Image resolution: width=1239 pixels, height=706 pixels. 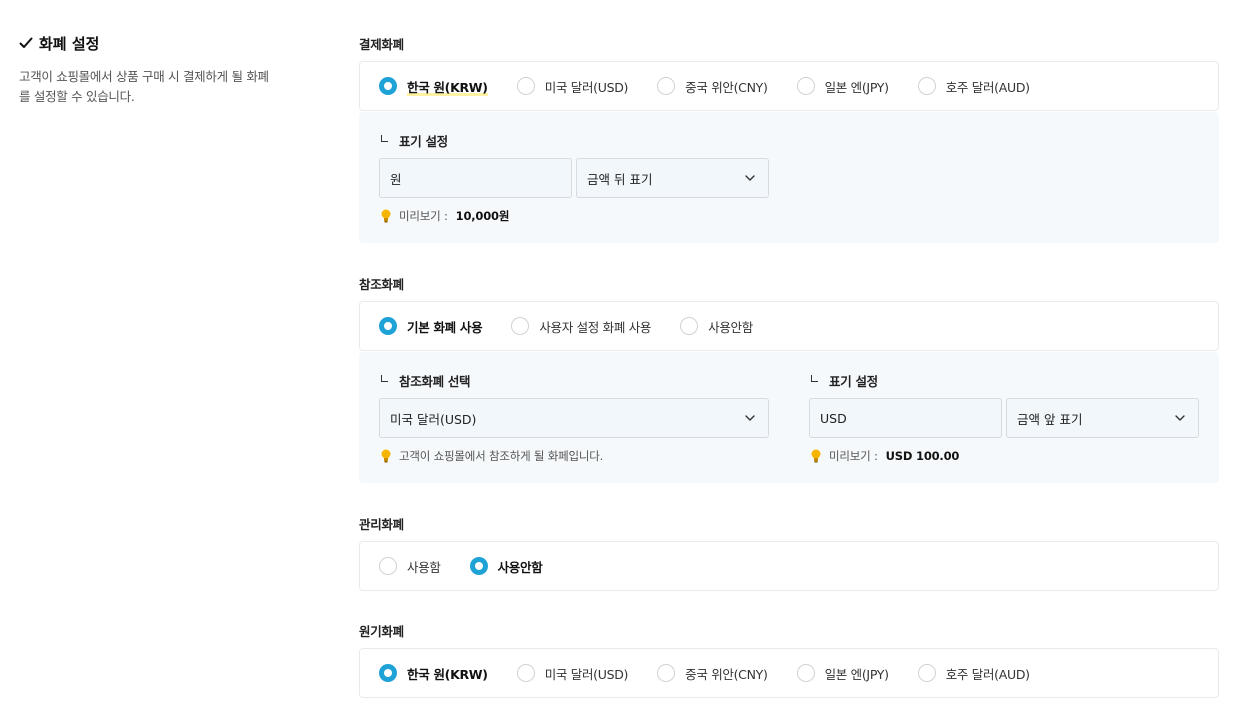 I want to click on check-icon, so click(x=26, y=42).